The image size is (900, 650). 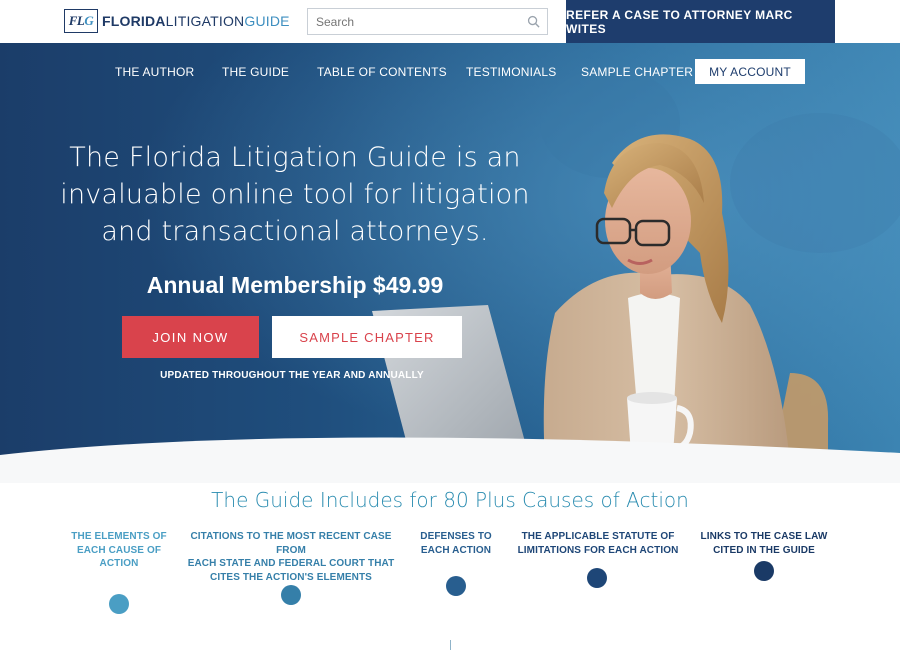 What do you see at coordinates (750, 71) in the screenshot?
I see `nav-my-account-button: MY ACCOUNT` at bounding box center [750, 71].